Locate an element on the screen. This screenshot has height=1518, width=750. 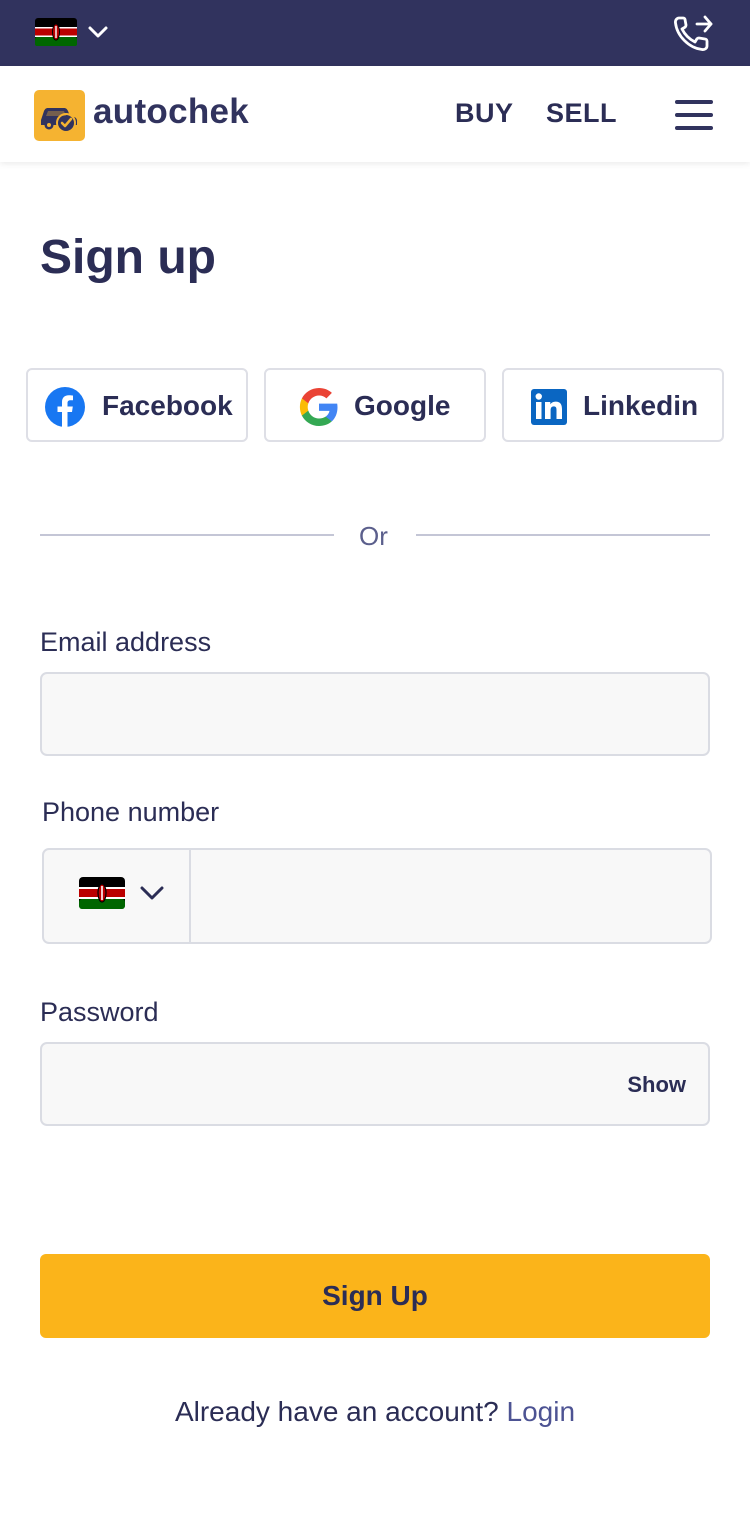
hamburger-menu-icon is located at coordinates (694, 115).